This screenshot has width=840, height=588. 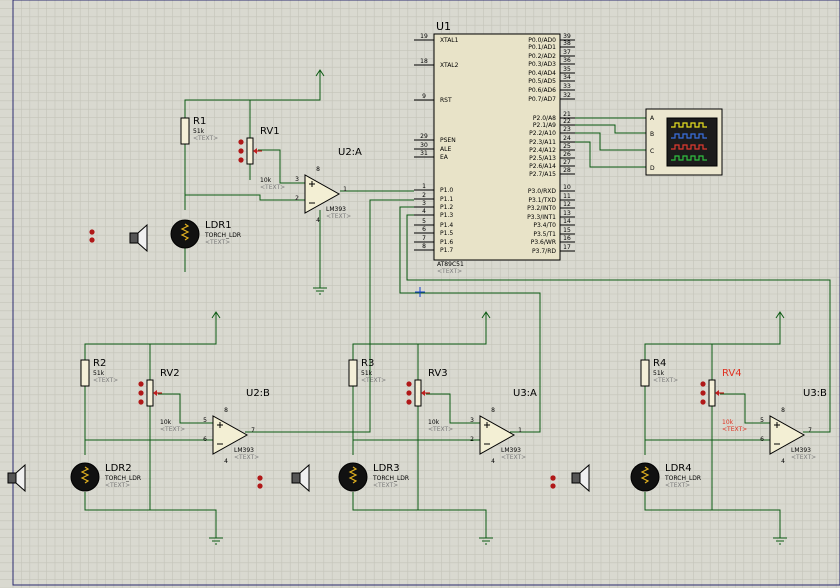 What do you see at coordinates (542, 40) in the screenshot?
I see `mcu-right-pin-name: P0.0/AD0` at bounding box center [542, 40].